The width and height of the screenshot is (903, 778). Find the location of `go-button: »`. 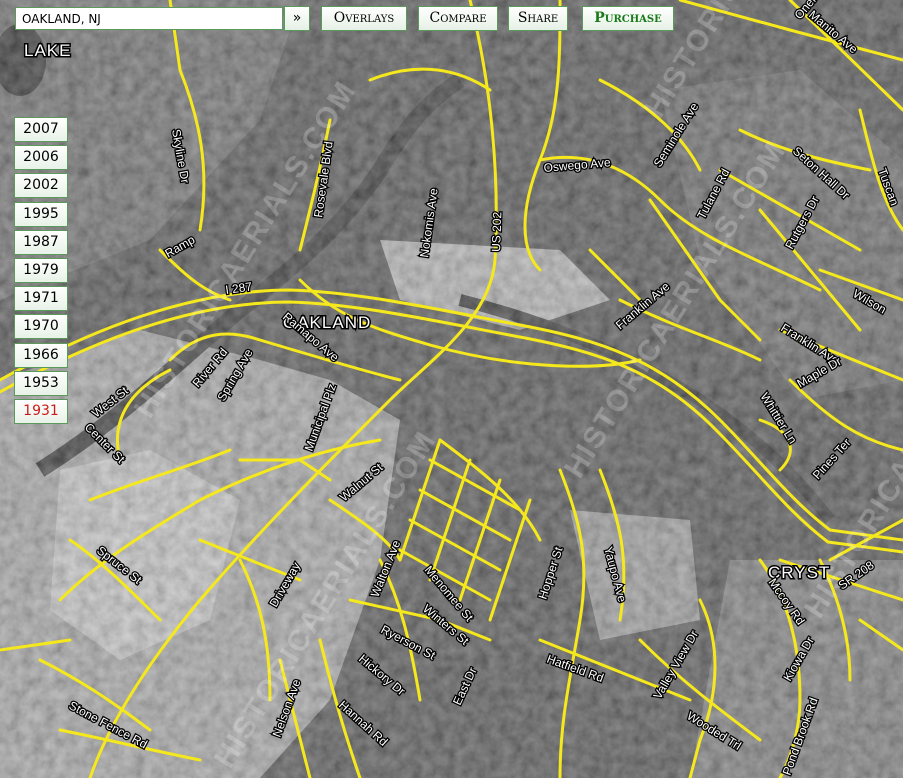

go-button: » is located at coordinates (297, 18).